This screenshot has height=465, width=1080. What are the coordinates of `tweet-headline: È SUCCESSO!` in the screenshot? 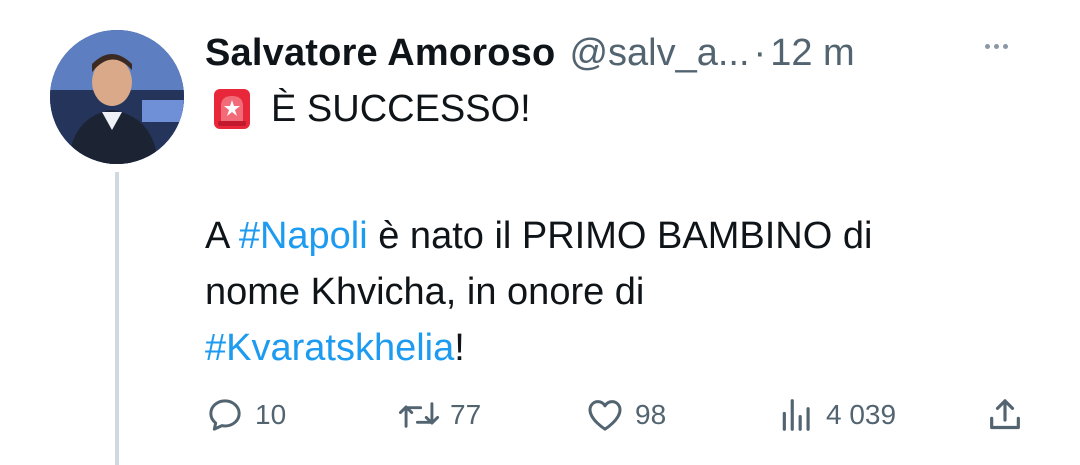 It's located at (401, 109).